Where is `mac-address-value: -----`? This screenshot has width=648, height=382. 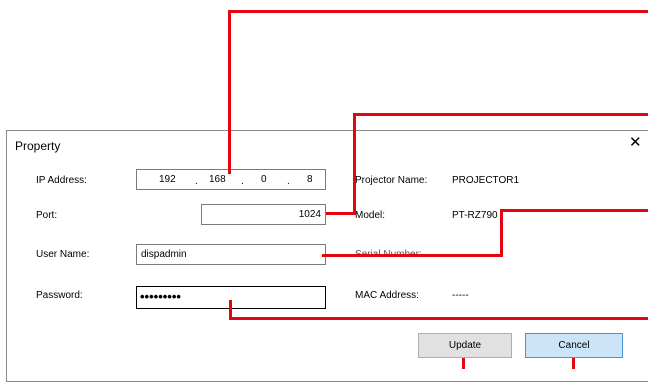 mac-address-value: ----- is located at coordinates (460, 295).